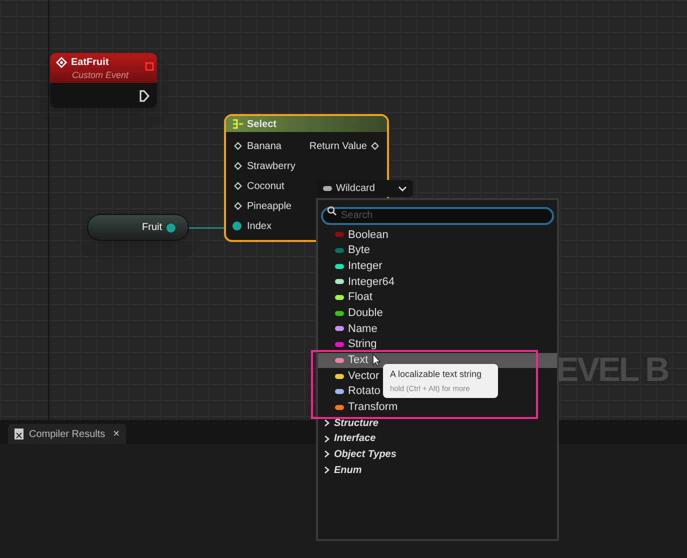  What do you see at coordinates (238, 124) in the screenshot?
I see `select-icon` at bounding box center [238, 124].